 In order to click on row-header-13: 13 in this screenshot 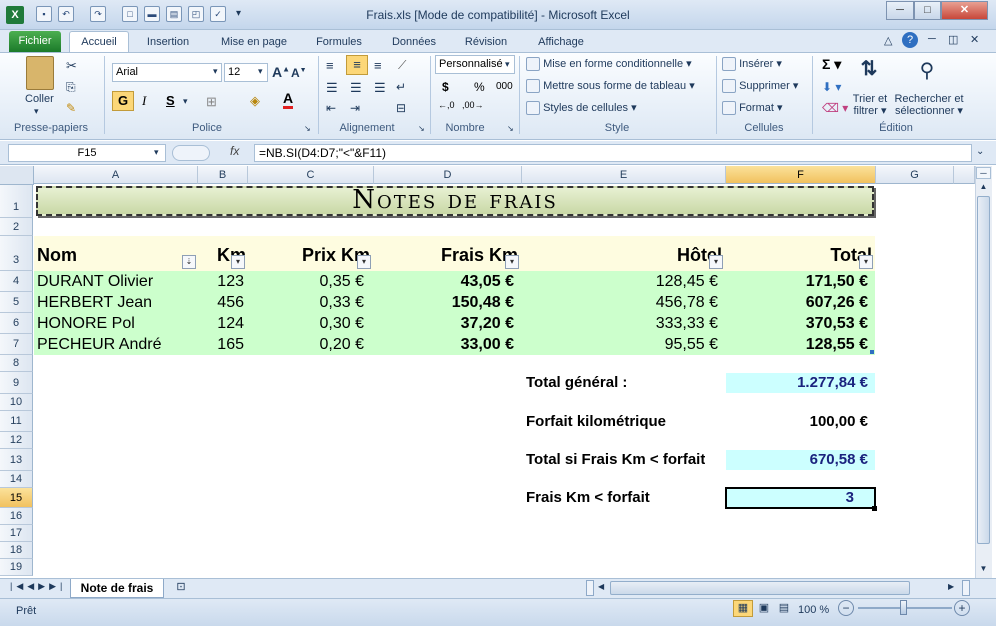, I will do `click(16, 460)`.